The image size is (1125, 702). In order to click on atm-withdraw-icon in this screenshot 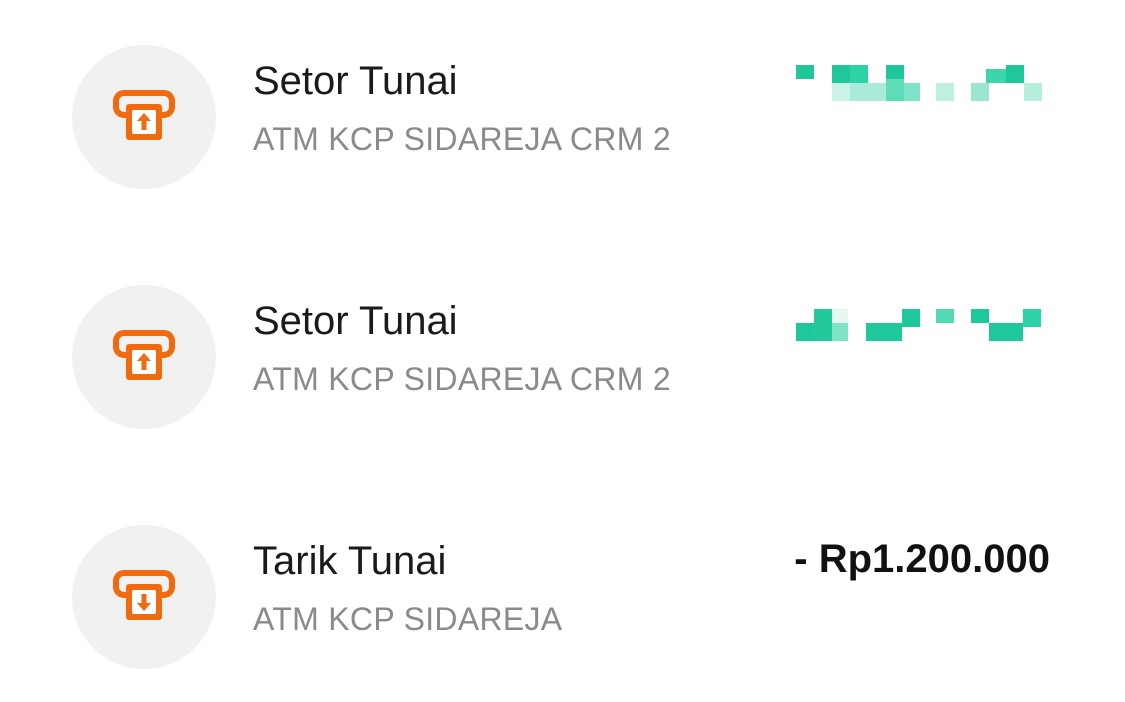, I will do `click(144, 595)`.